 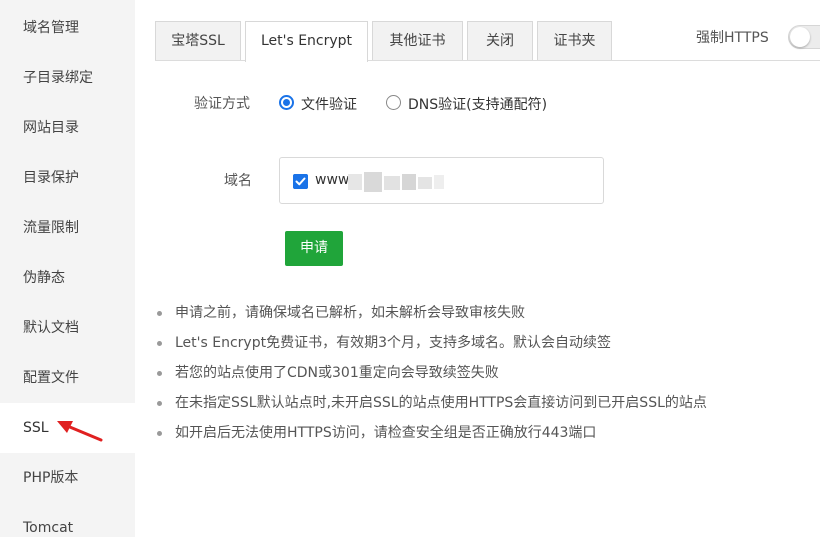 I want to click on force-https-toggle, so click(x=804, y=37).